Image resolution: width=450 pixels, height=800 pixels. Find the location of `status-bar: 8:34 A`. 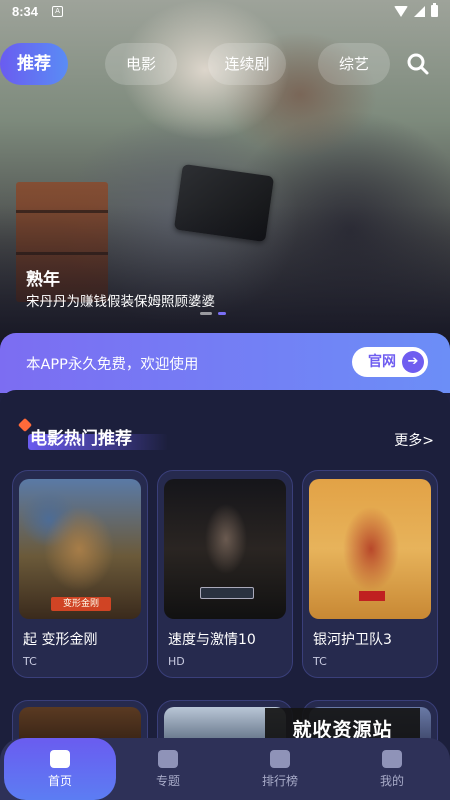

status-bar: 8:34 A is located at coordinates (225, 12).